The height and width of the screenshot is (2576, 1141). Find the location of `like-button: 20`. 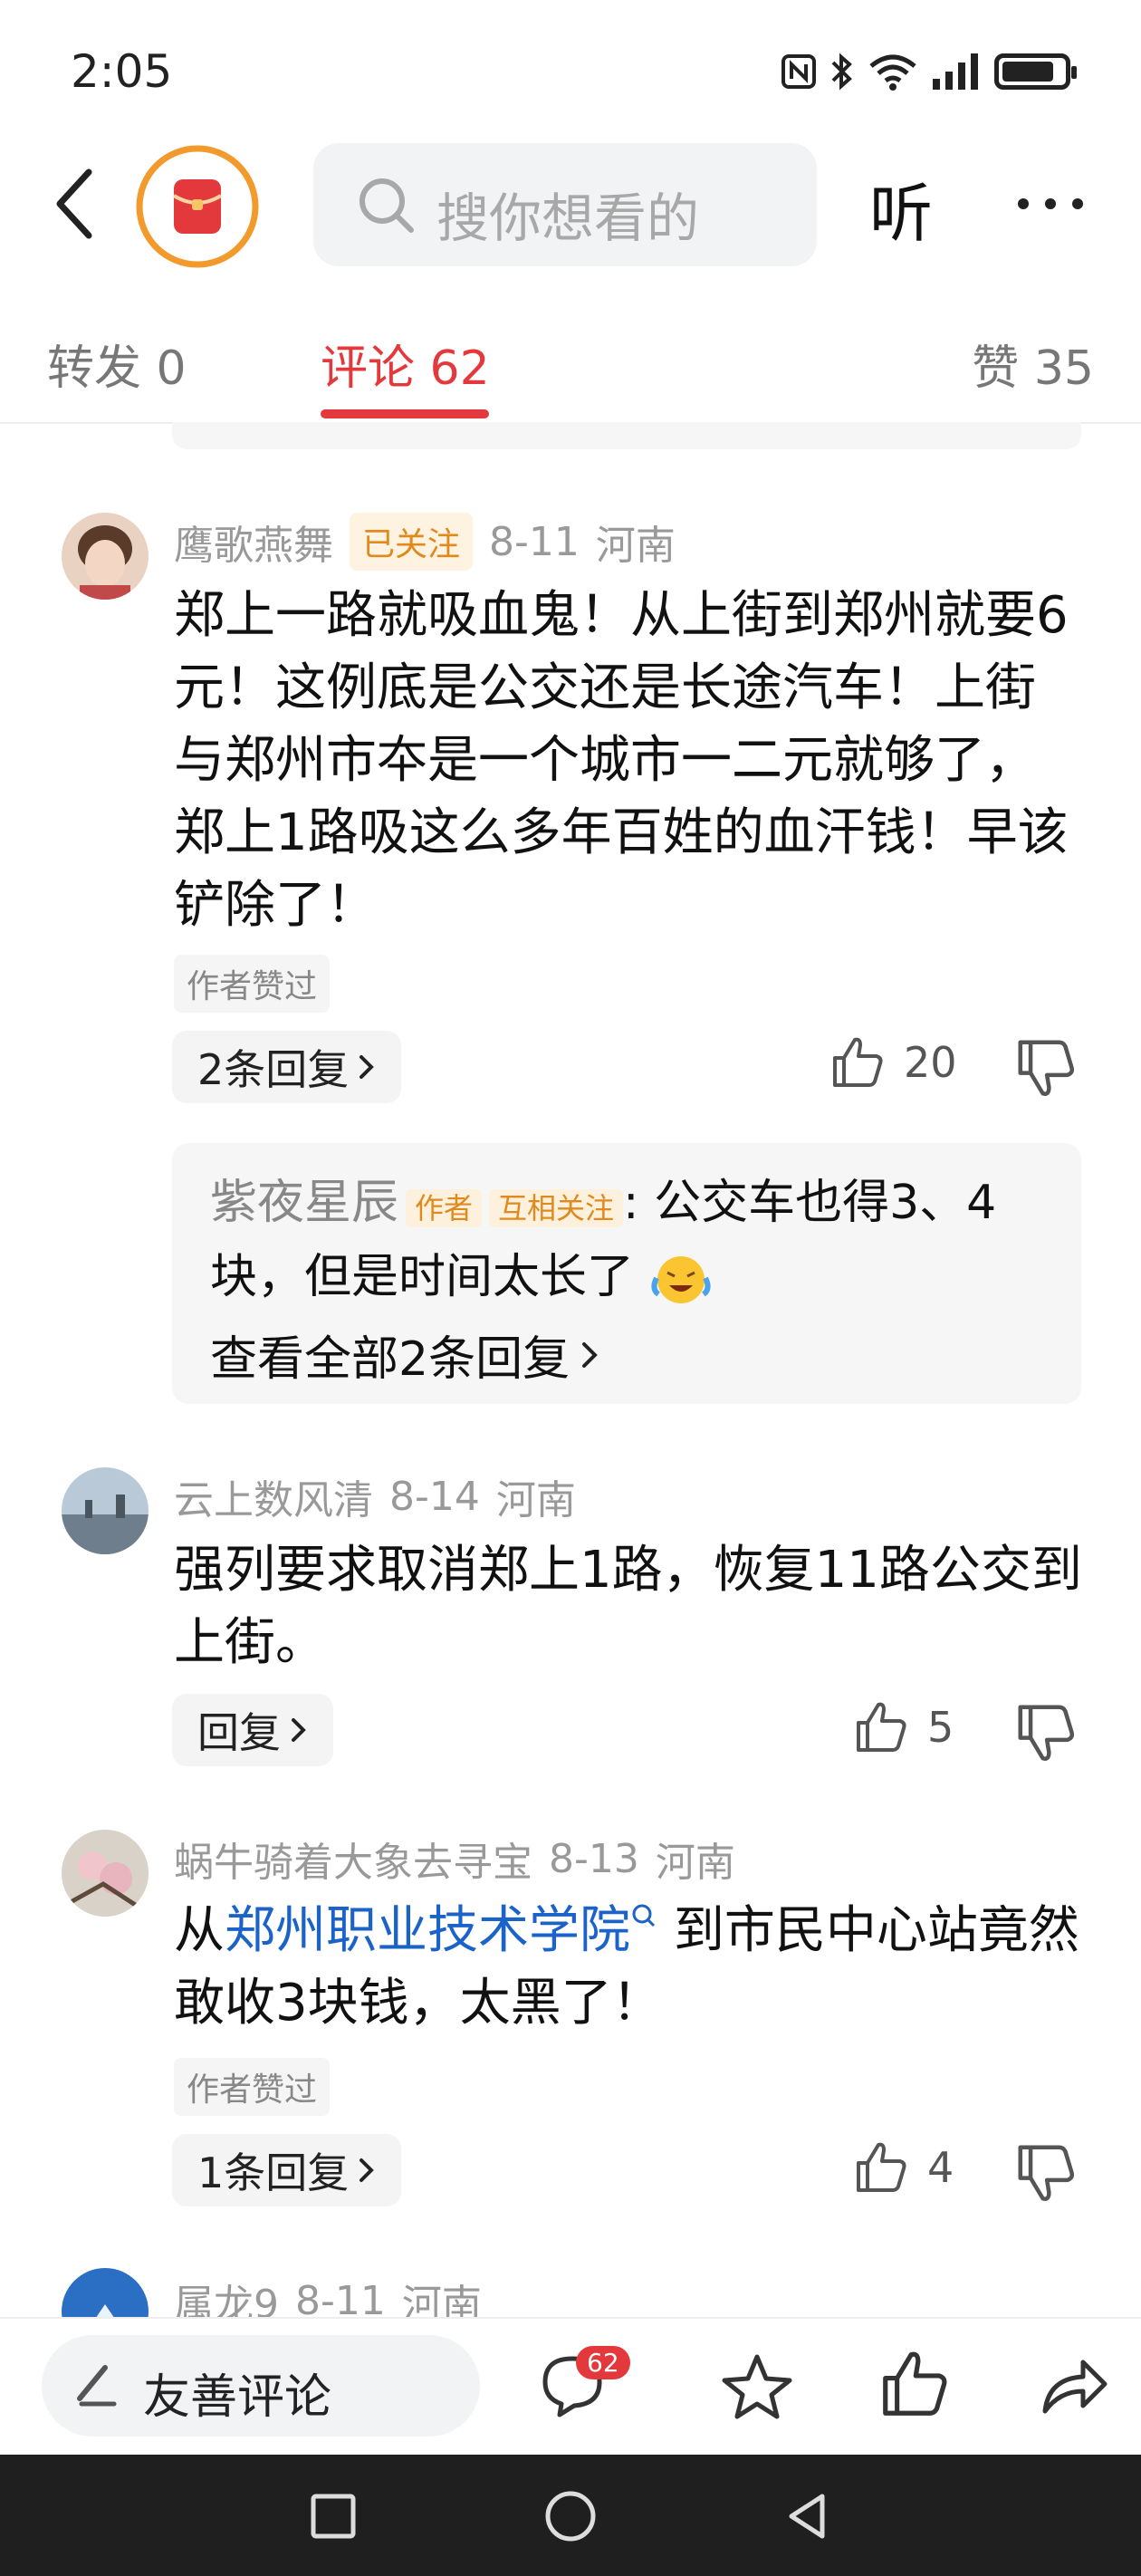

like-button: 20 is located at coordinates (893, 1062).